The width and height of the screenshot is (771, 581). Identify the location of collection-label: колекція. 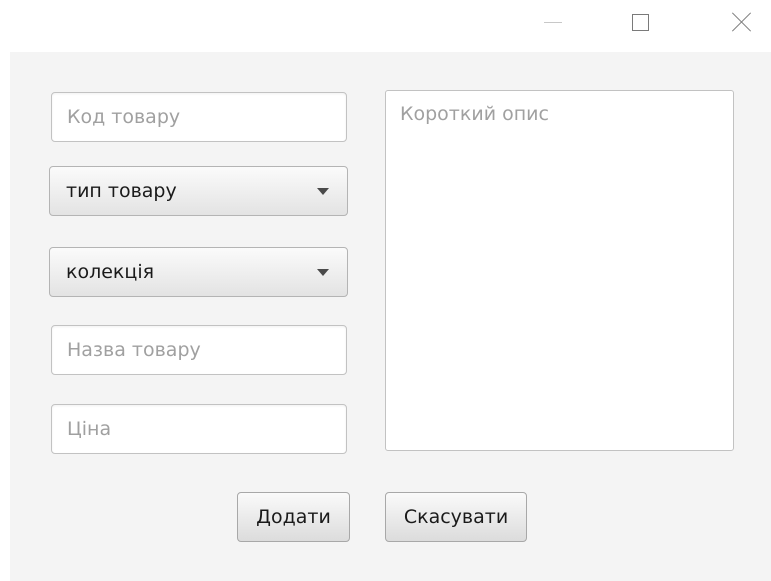
(110, 272).